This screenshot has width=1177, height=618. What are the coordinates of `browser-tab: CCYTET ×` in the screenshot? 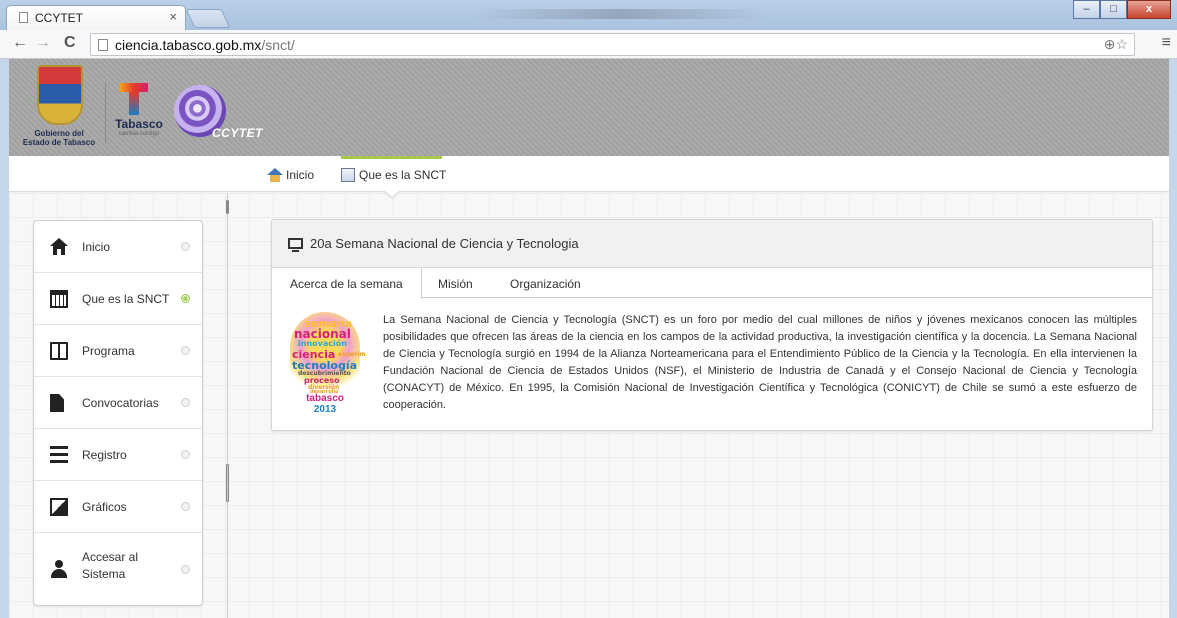 It's located at (96, 17).